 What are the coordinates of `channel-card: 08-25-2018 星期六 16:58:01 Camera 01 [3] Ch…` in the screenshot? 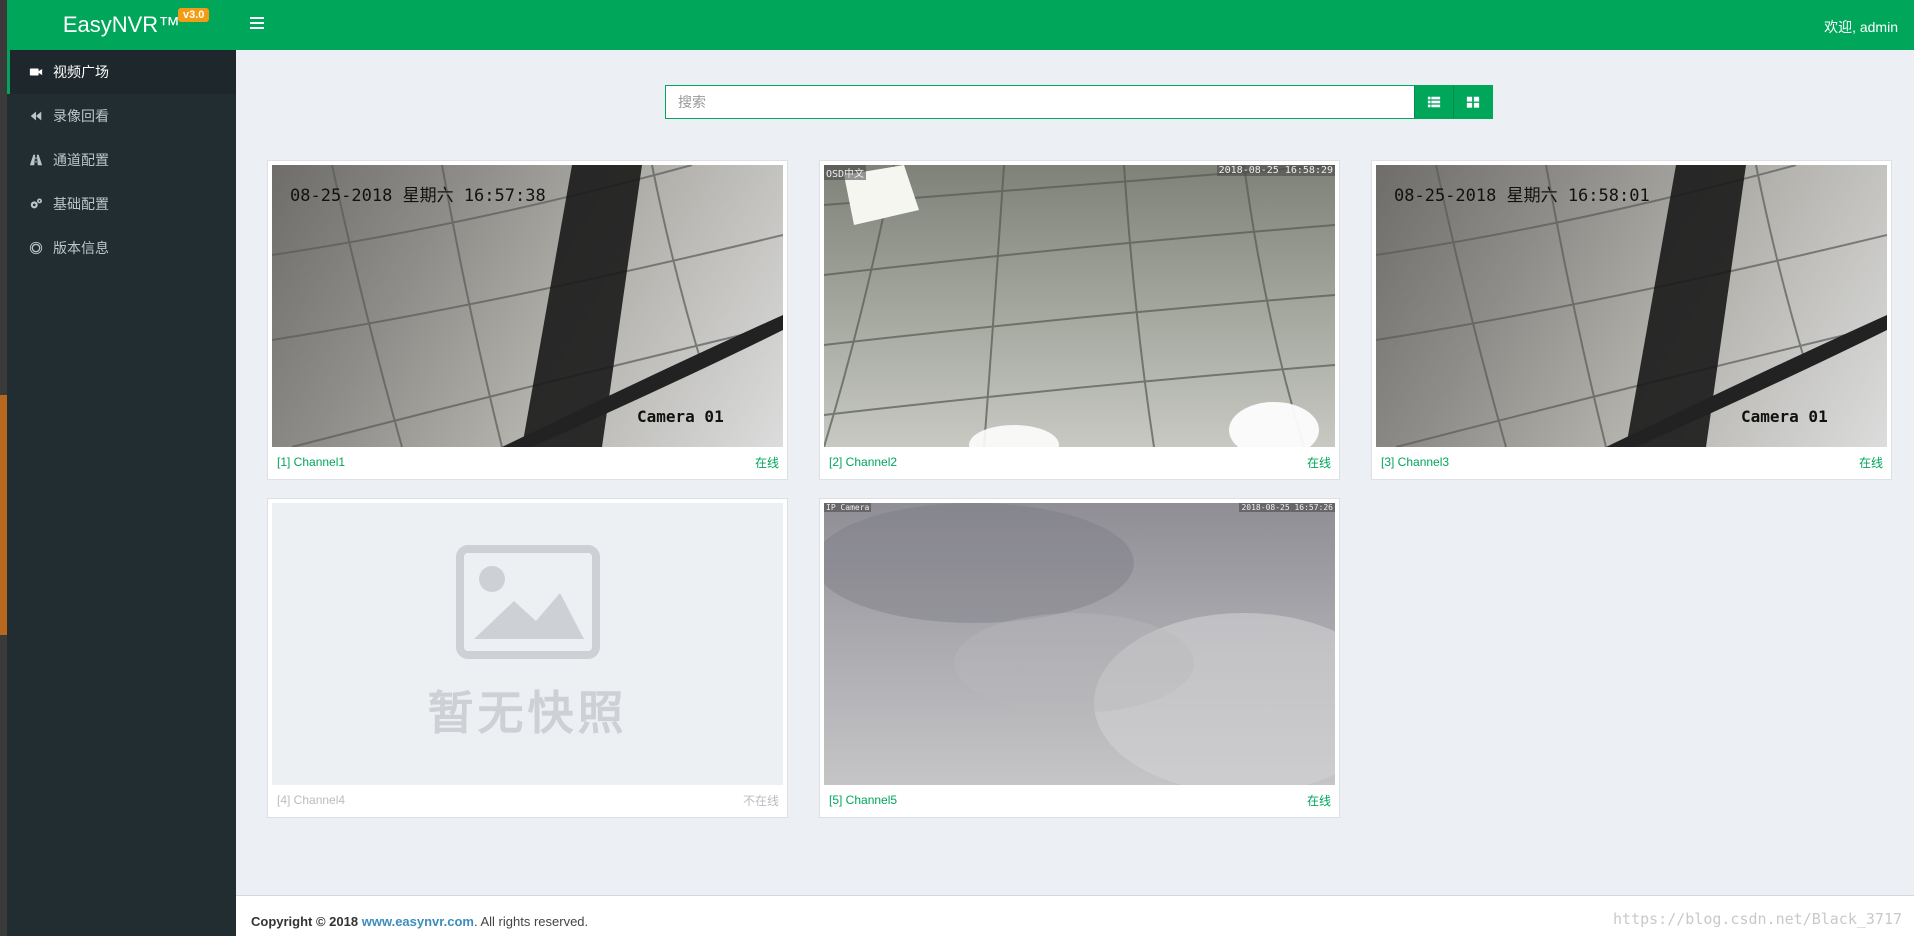 It's located at (1631, 320).